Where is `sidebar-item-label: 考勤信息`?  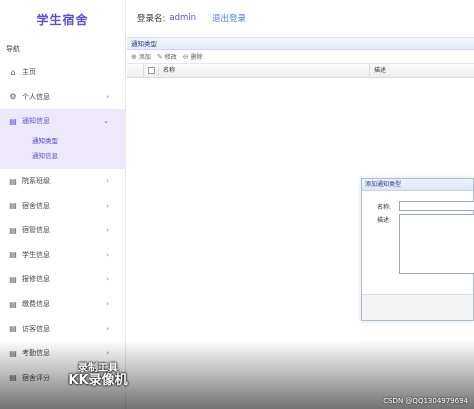
sidebar-item-label: 考勤信息 is located at coordinates (36, 353).